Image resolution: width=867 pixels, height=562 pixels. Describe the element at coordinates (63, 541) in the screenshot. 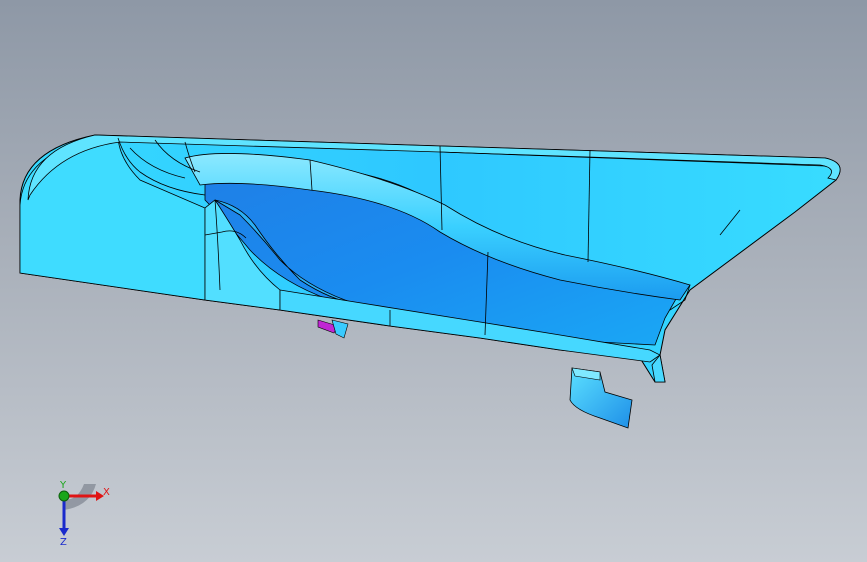

I see `z-axis-label: Z` at that location.